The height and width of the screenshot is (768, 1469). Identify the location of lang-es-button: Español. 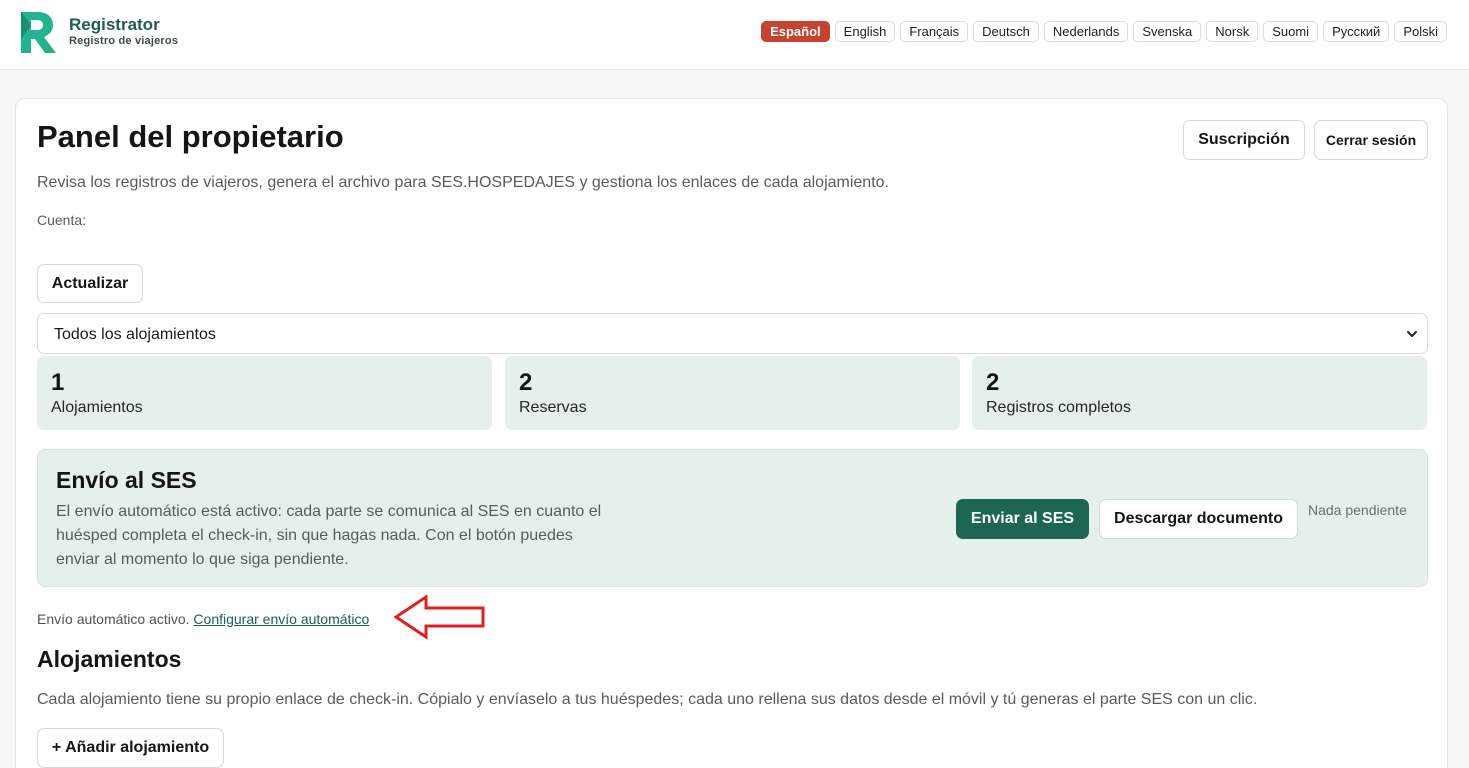
(795, 31).